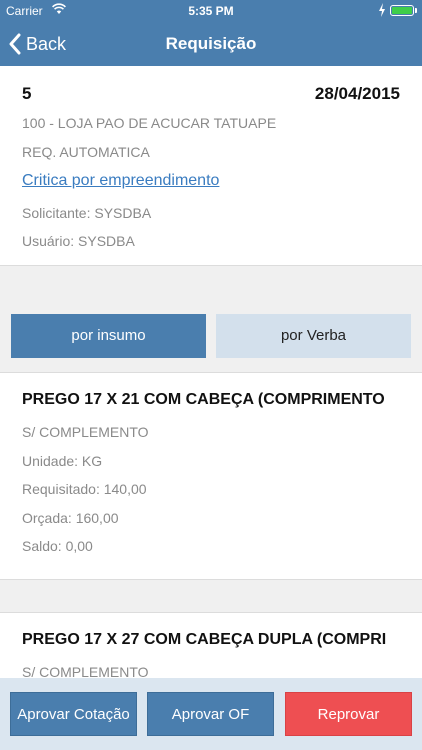 The width and height of the screenshot is (422, 750). Describe the element at coordinates (348, 714) in the screenshot. I see `reject-button: Reprovar` at that location.